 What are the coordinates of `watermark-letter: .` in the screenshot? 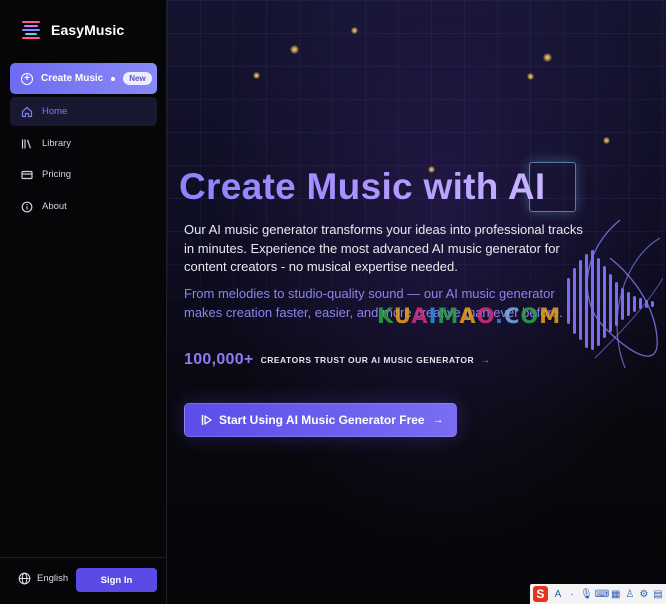 It's located at (499, 316).